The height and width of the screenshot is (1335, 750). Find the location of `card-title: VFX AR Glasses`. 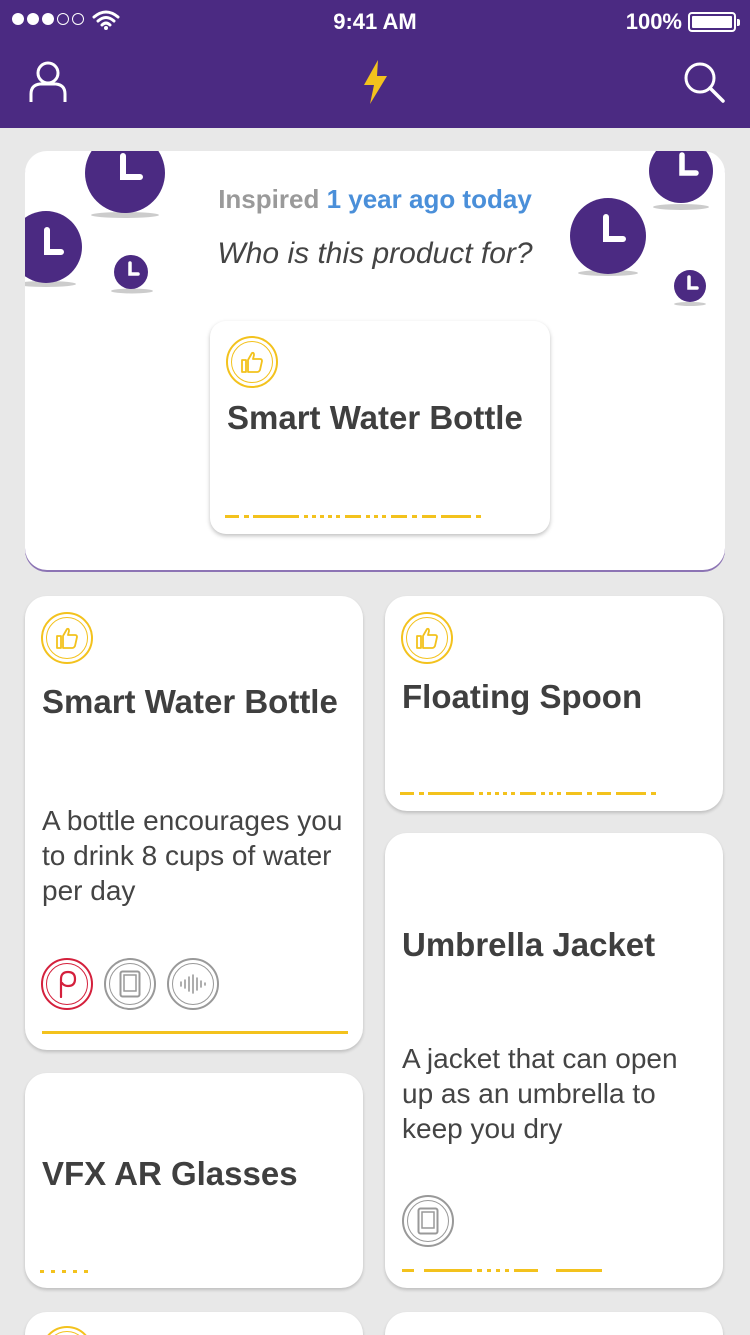

card-title: VFX AR Glasses is located at coordinates (170, 1173).